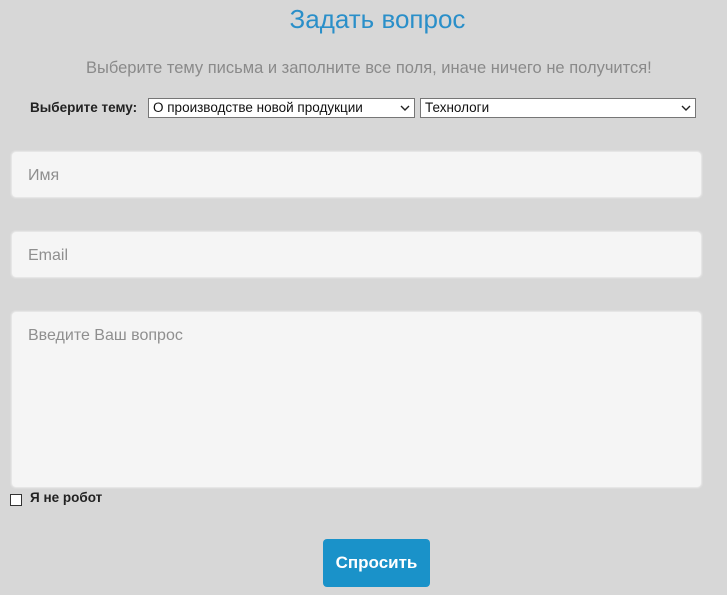 The image size is (727, 595). What do you see at coordinates (66, 497) in the screenshot?
I see `not-robot-label: Я не робот` at bounding box center [66, 497].